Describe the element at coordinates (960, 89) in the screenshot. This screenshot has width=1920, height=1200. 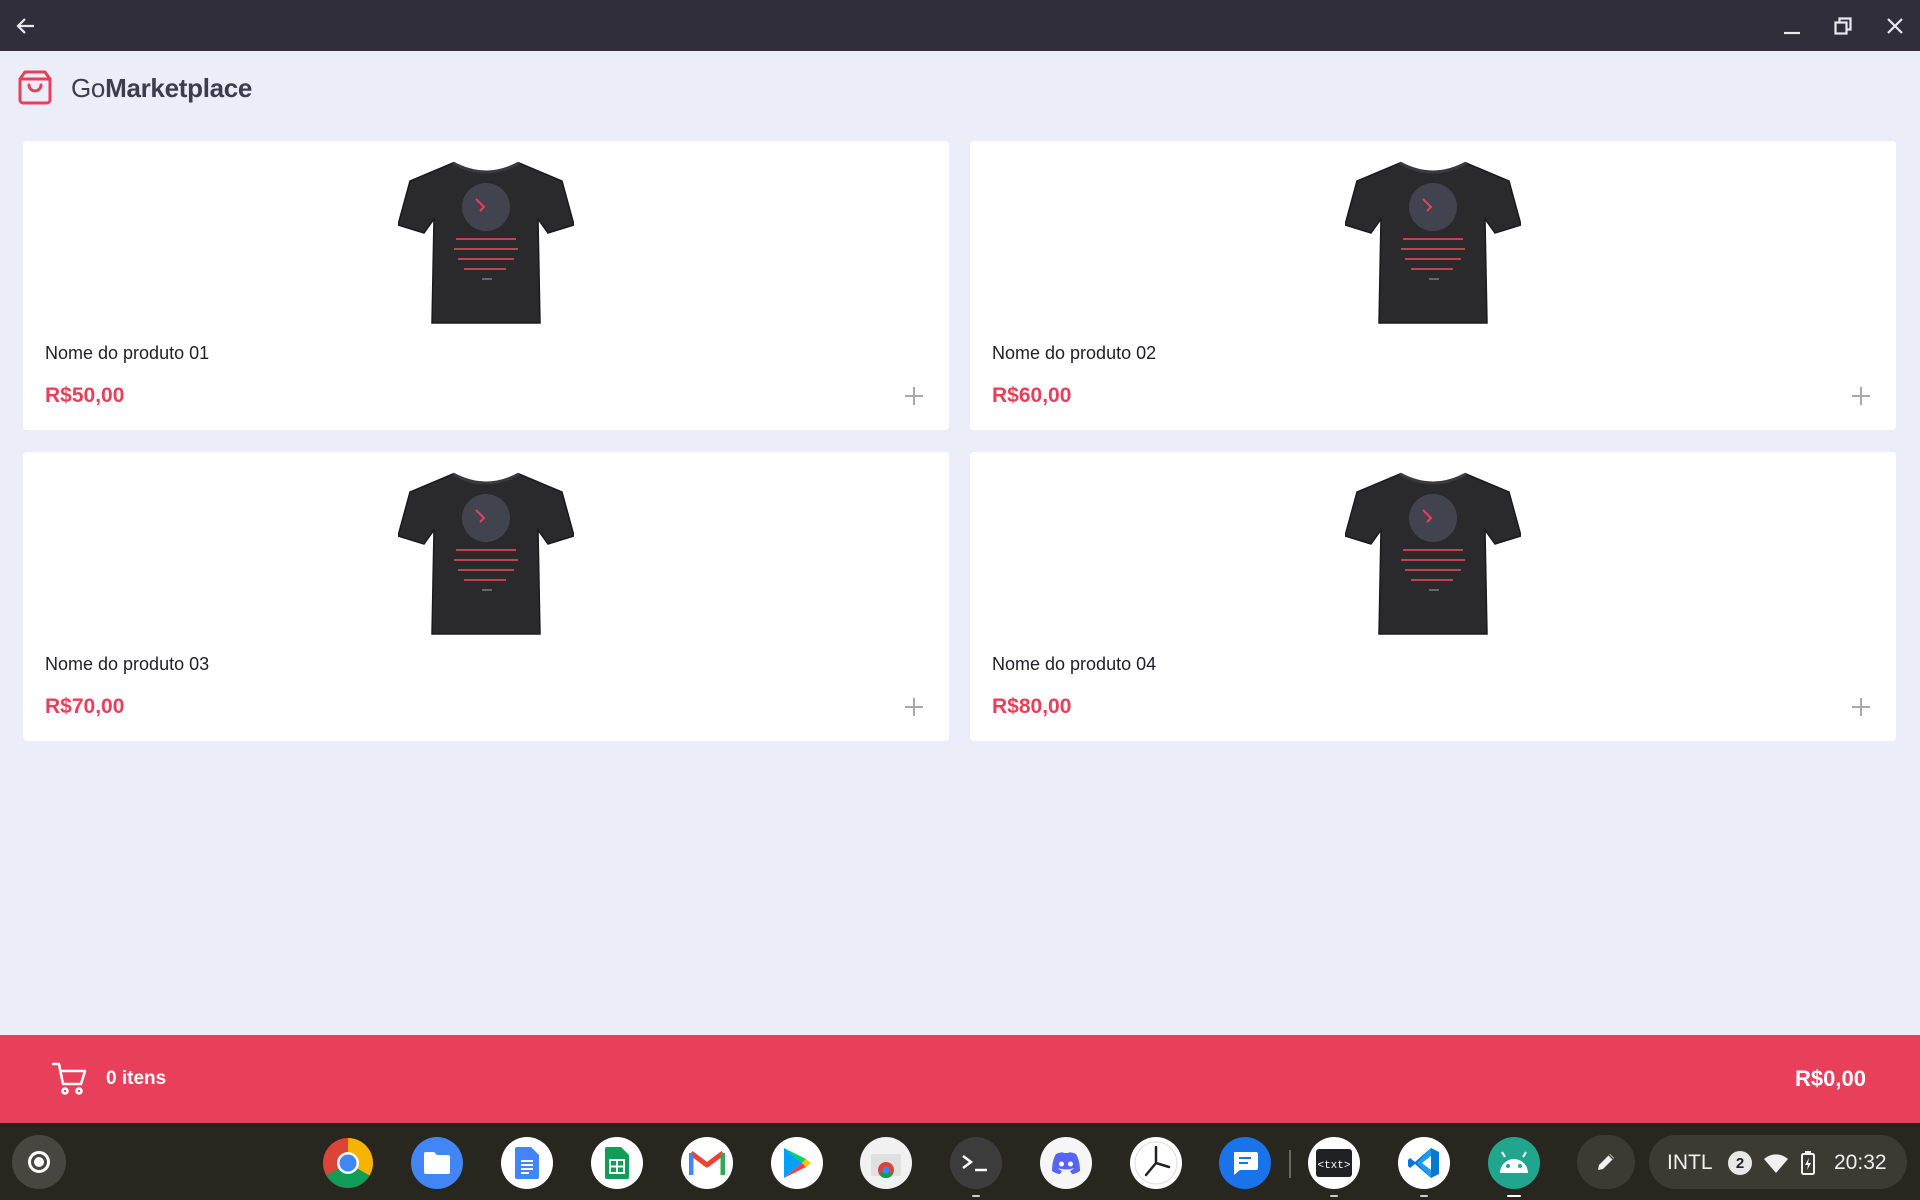
I see `app-header: GoMarketplace` at that location.